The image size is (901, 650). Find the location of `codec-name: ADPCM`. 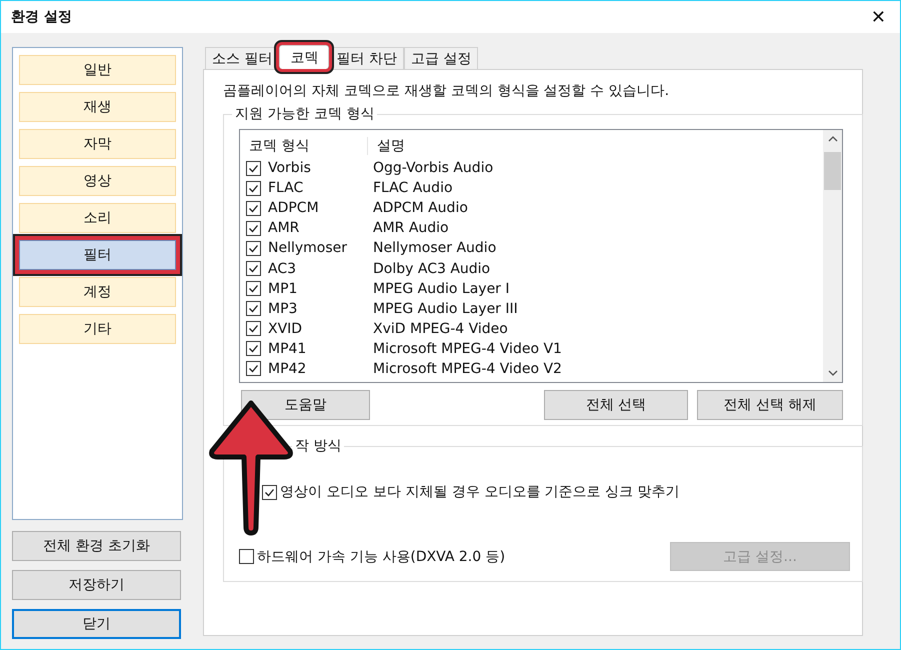

codec-name: ADPCM is located at coordinates (294, 208).